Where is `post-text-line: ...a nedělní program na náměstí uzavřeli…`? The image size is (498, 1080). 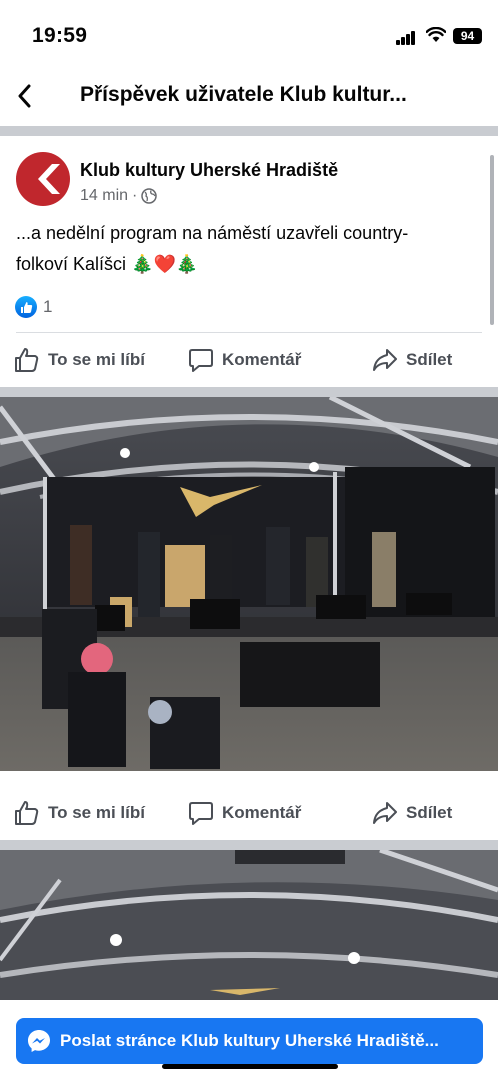
post-text-line: ...a nedělní program na náměstí uzavřeli… is located at coordinates (212, 233).